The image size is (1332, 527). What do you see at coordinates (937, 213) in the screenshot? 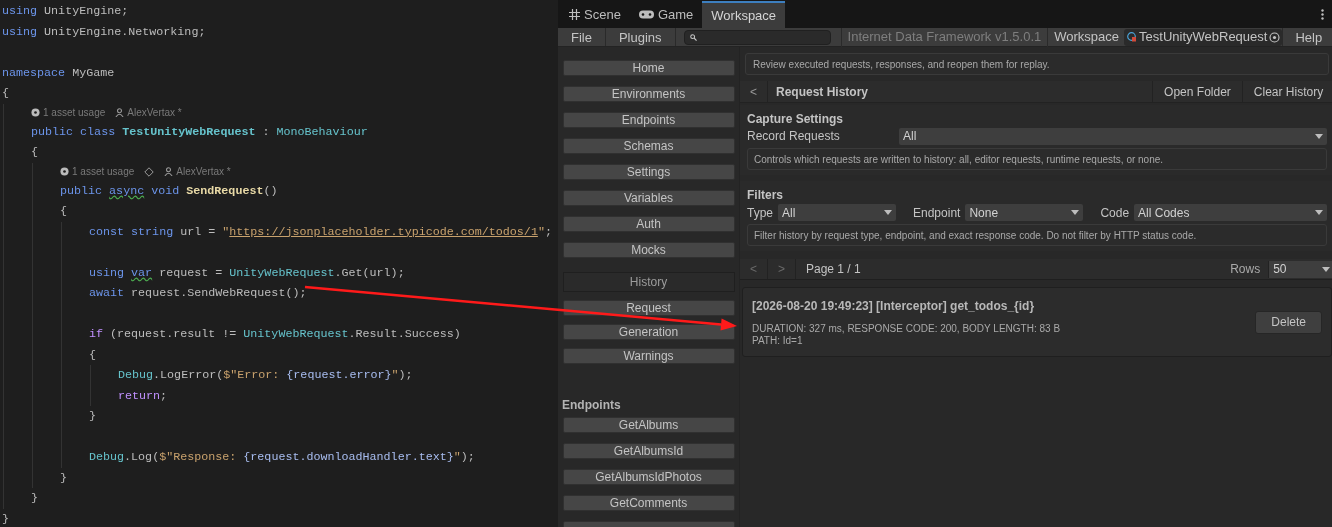
I see `filter-label: Endpoint` at bounding box center [937, 213].